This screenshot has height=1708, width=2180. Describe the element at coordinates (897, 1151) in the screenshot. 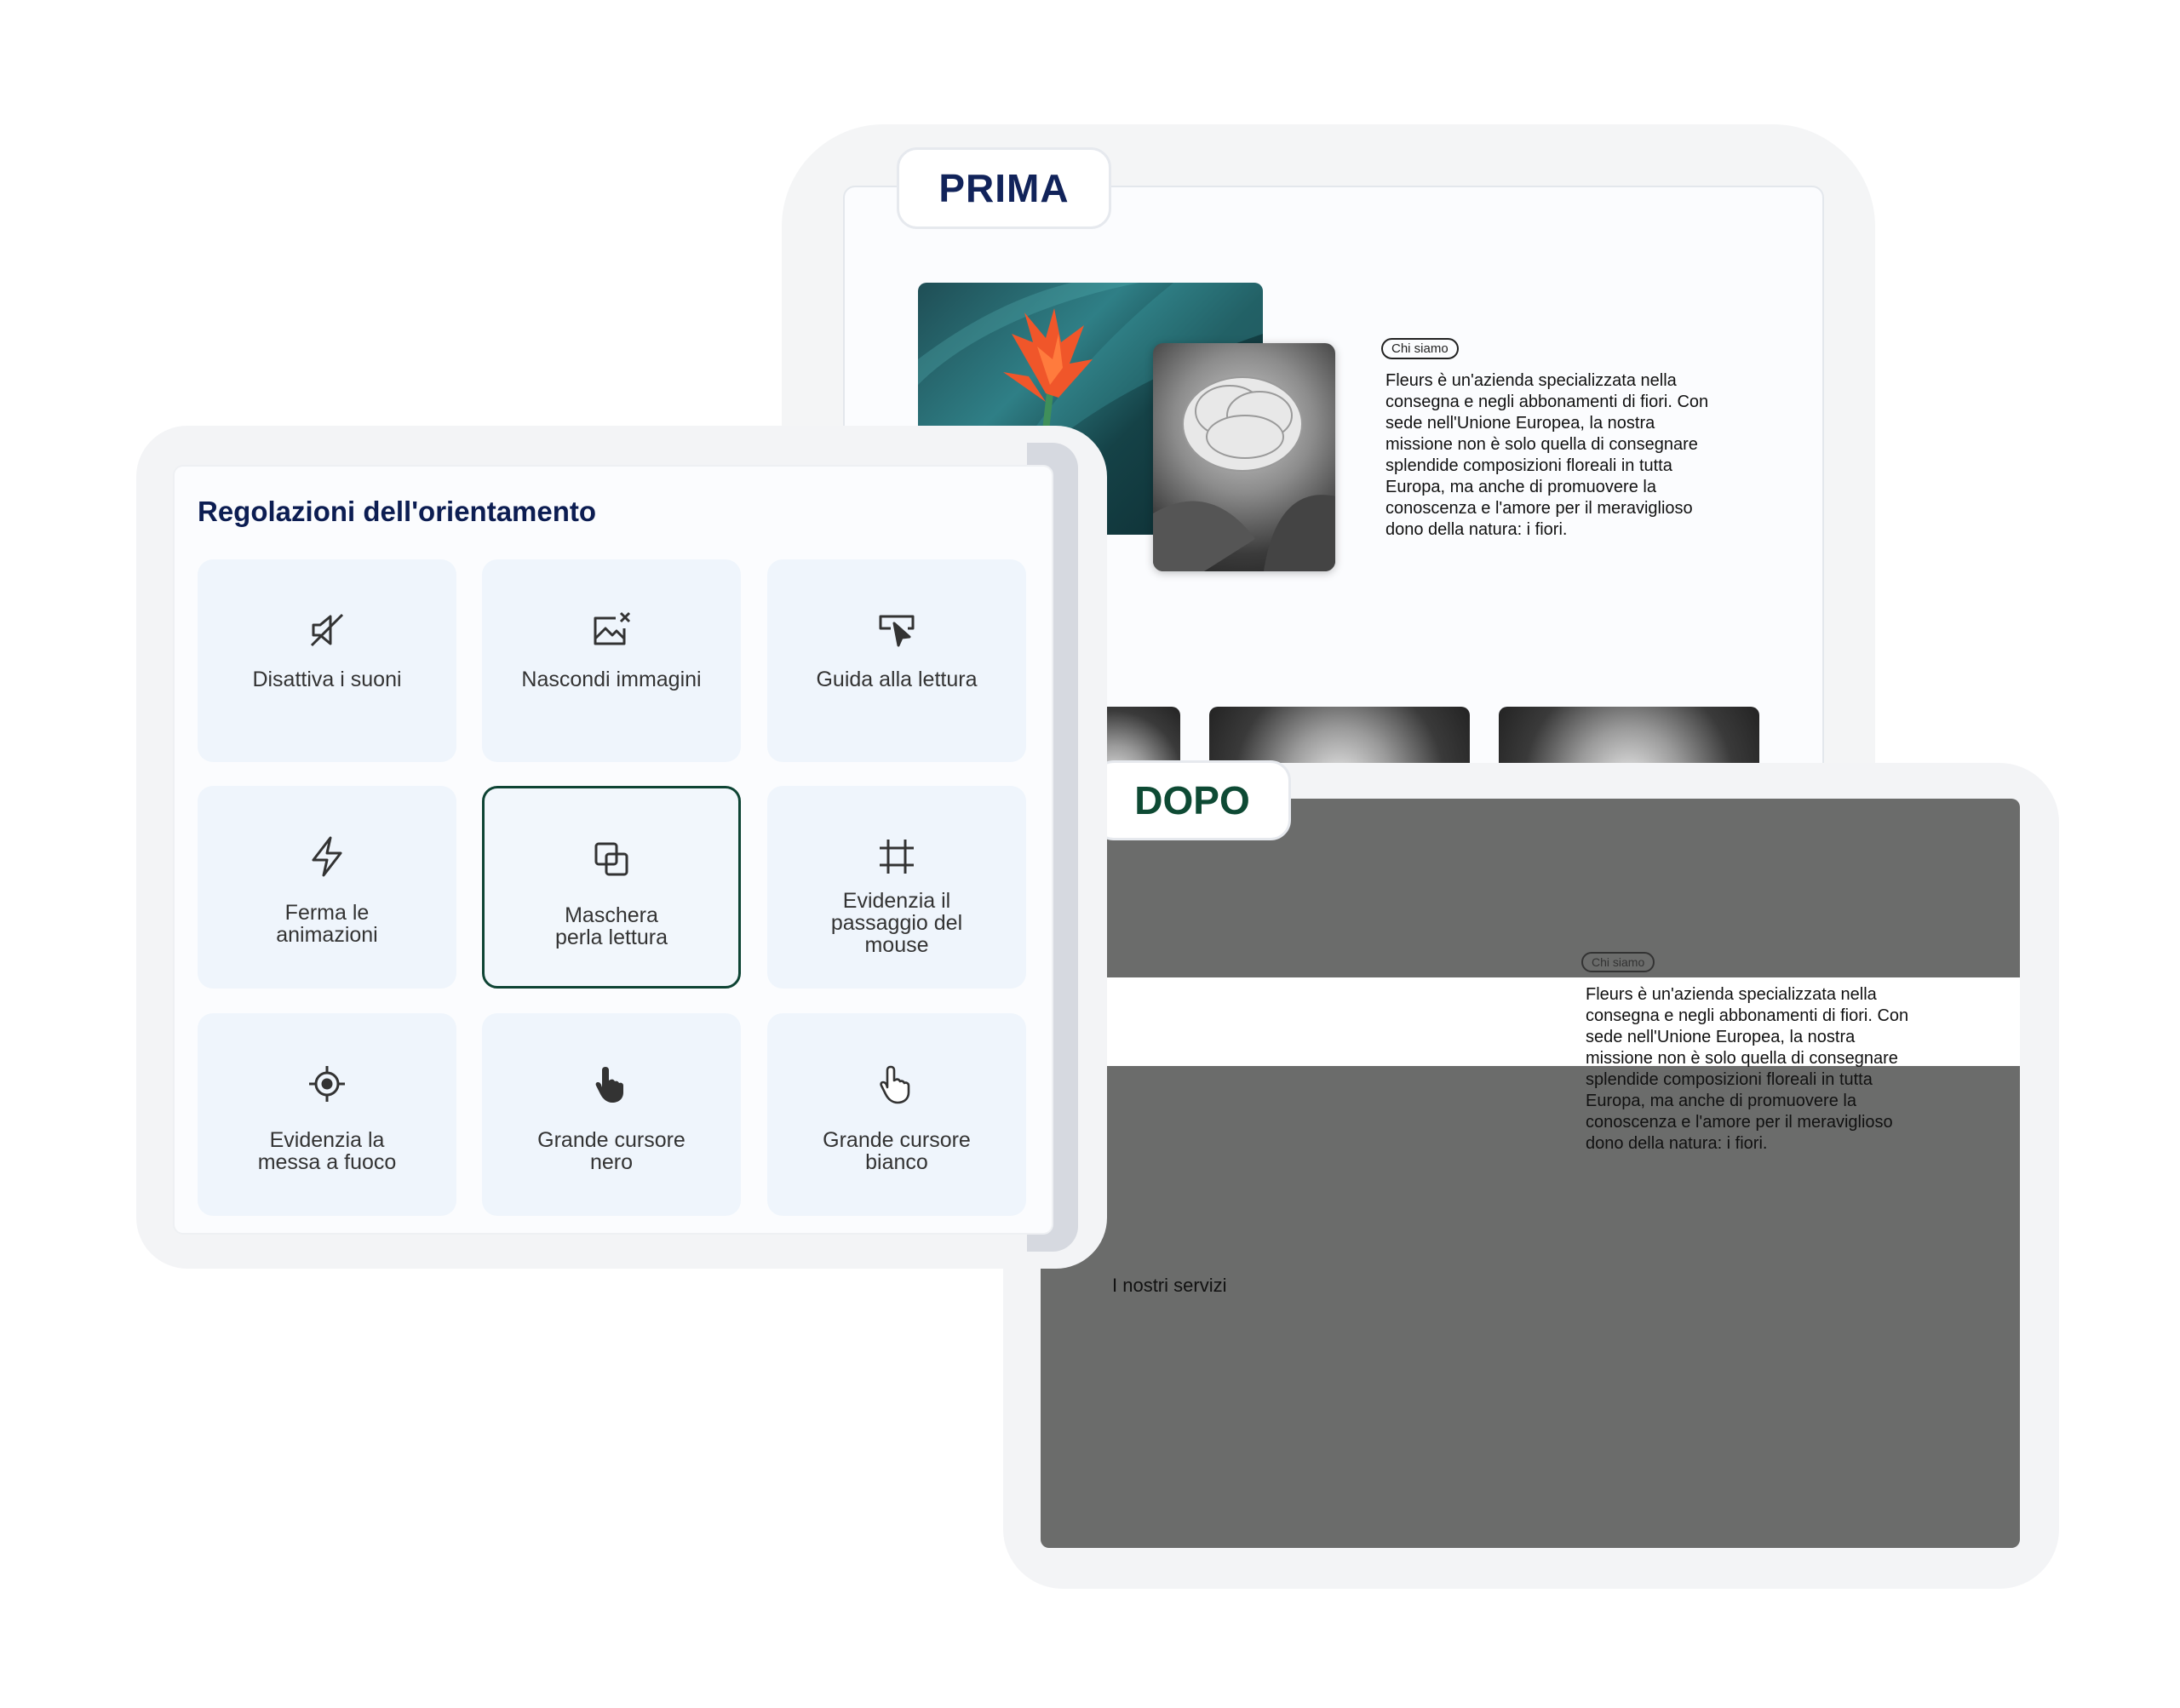

I see `tile-label: Grande cursore bianco` at that location.